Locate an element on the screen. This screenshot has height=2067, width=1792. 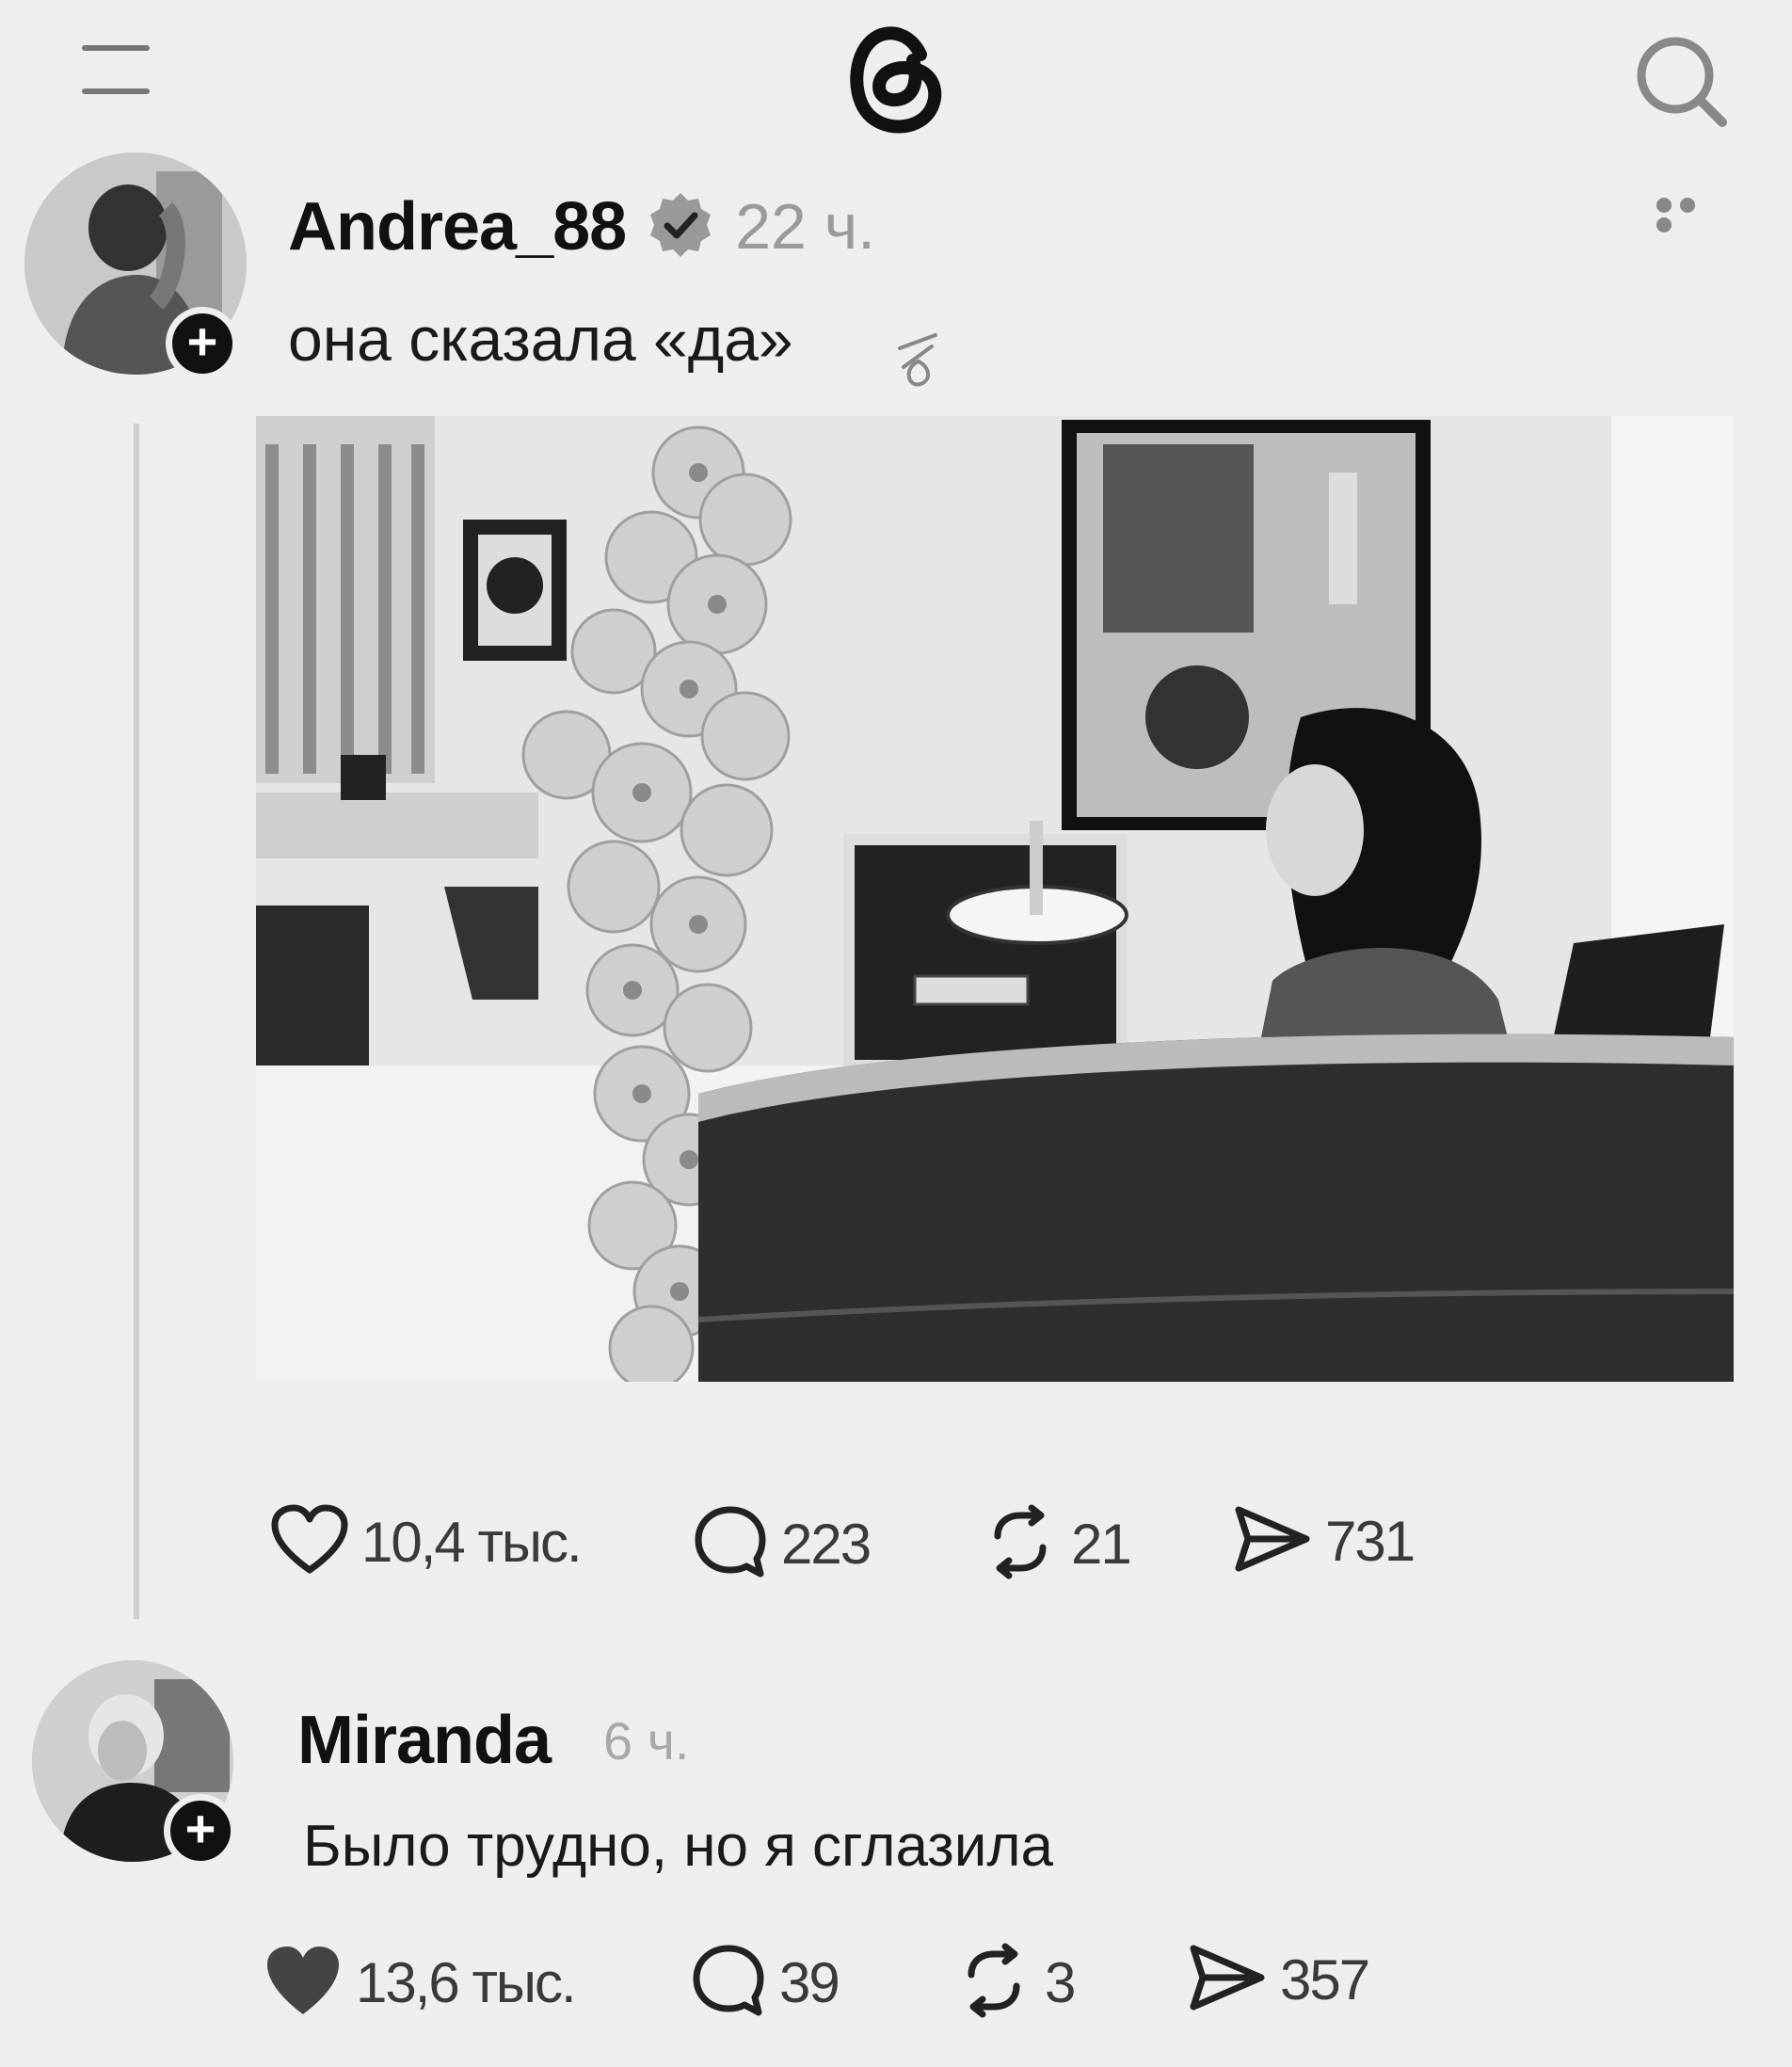
reply-text: Было трудно, но я сглазила is located at coordinates (678, 1846).